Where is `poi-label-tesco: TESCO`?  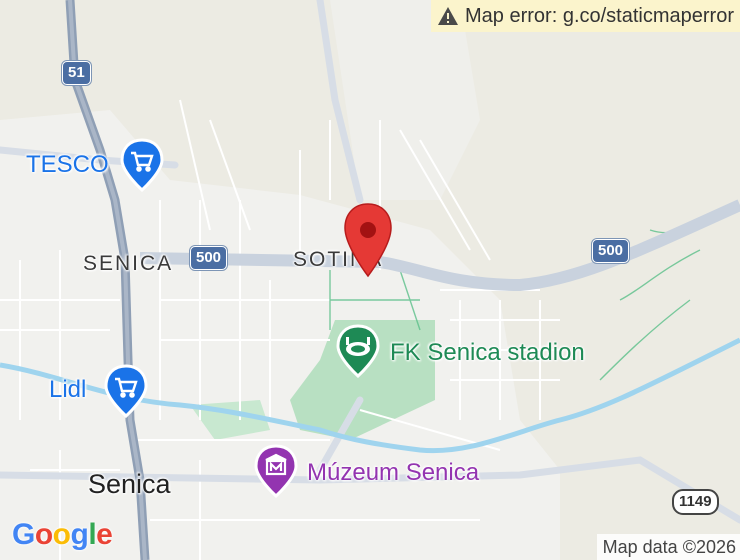
poi-label-tesco: TESCO is located at coordinates (67, 165).